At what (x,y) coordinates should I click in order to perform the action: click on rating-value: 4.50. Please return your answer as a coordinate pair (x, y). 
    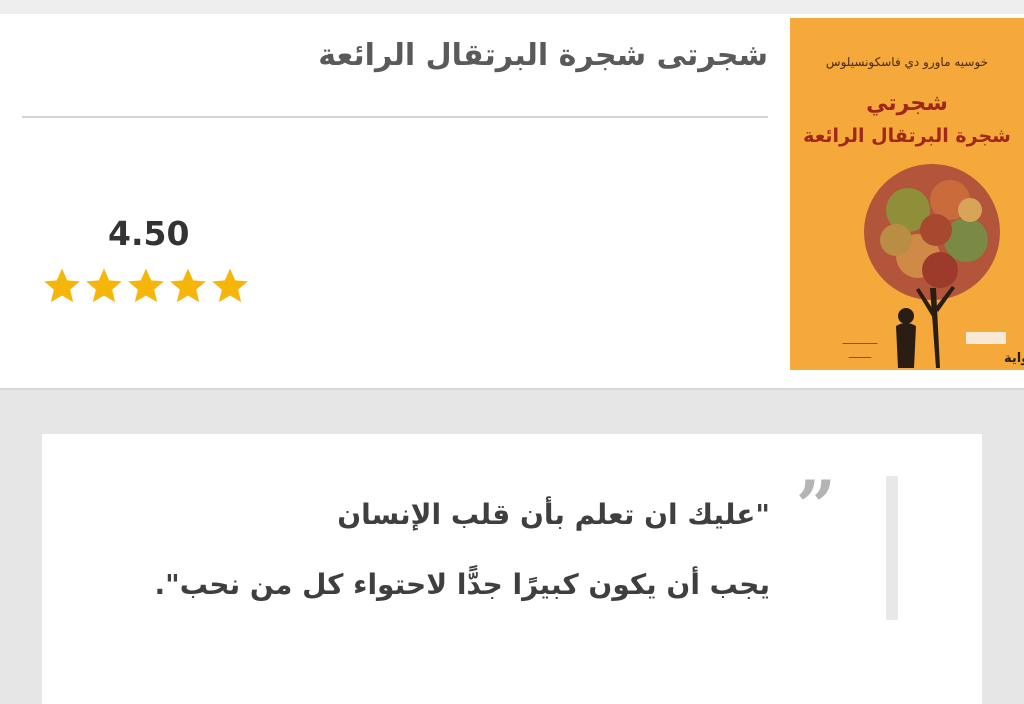
    Looking at the image, I should click on (149, 233).